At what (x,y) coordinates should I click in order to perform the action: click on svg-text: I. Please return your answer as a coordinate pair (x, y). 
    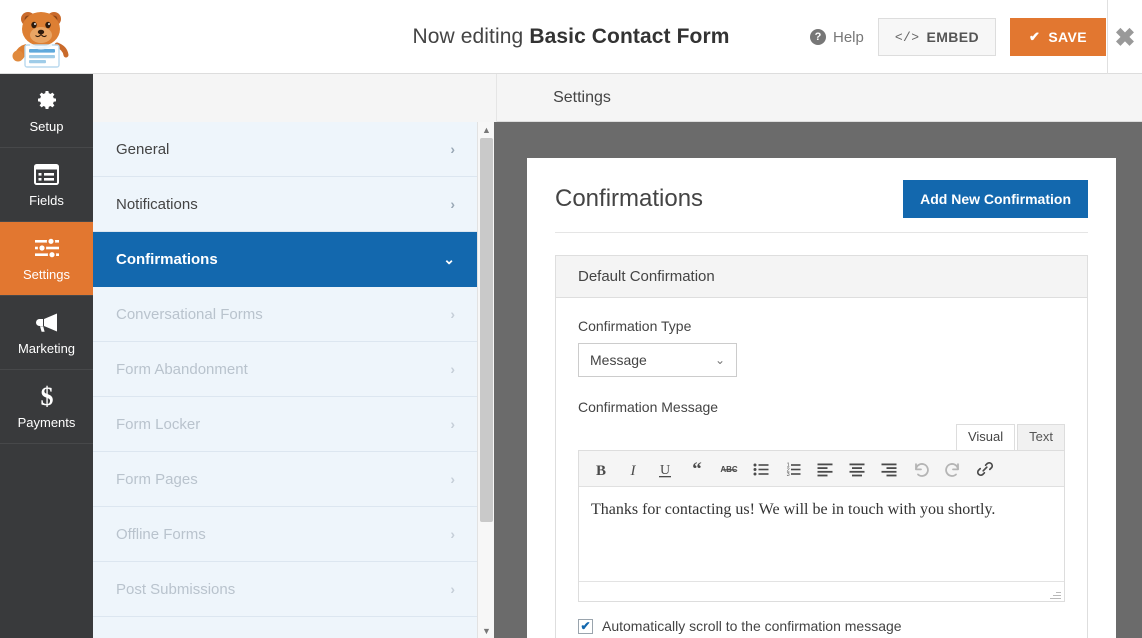
    Looking at the image, I should click on (633, 470).